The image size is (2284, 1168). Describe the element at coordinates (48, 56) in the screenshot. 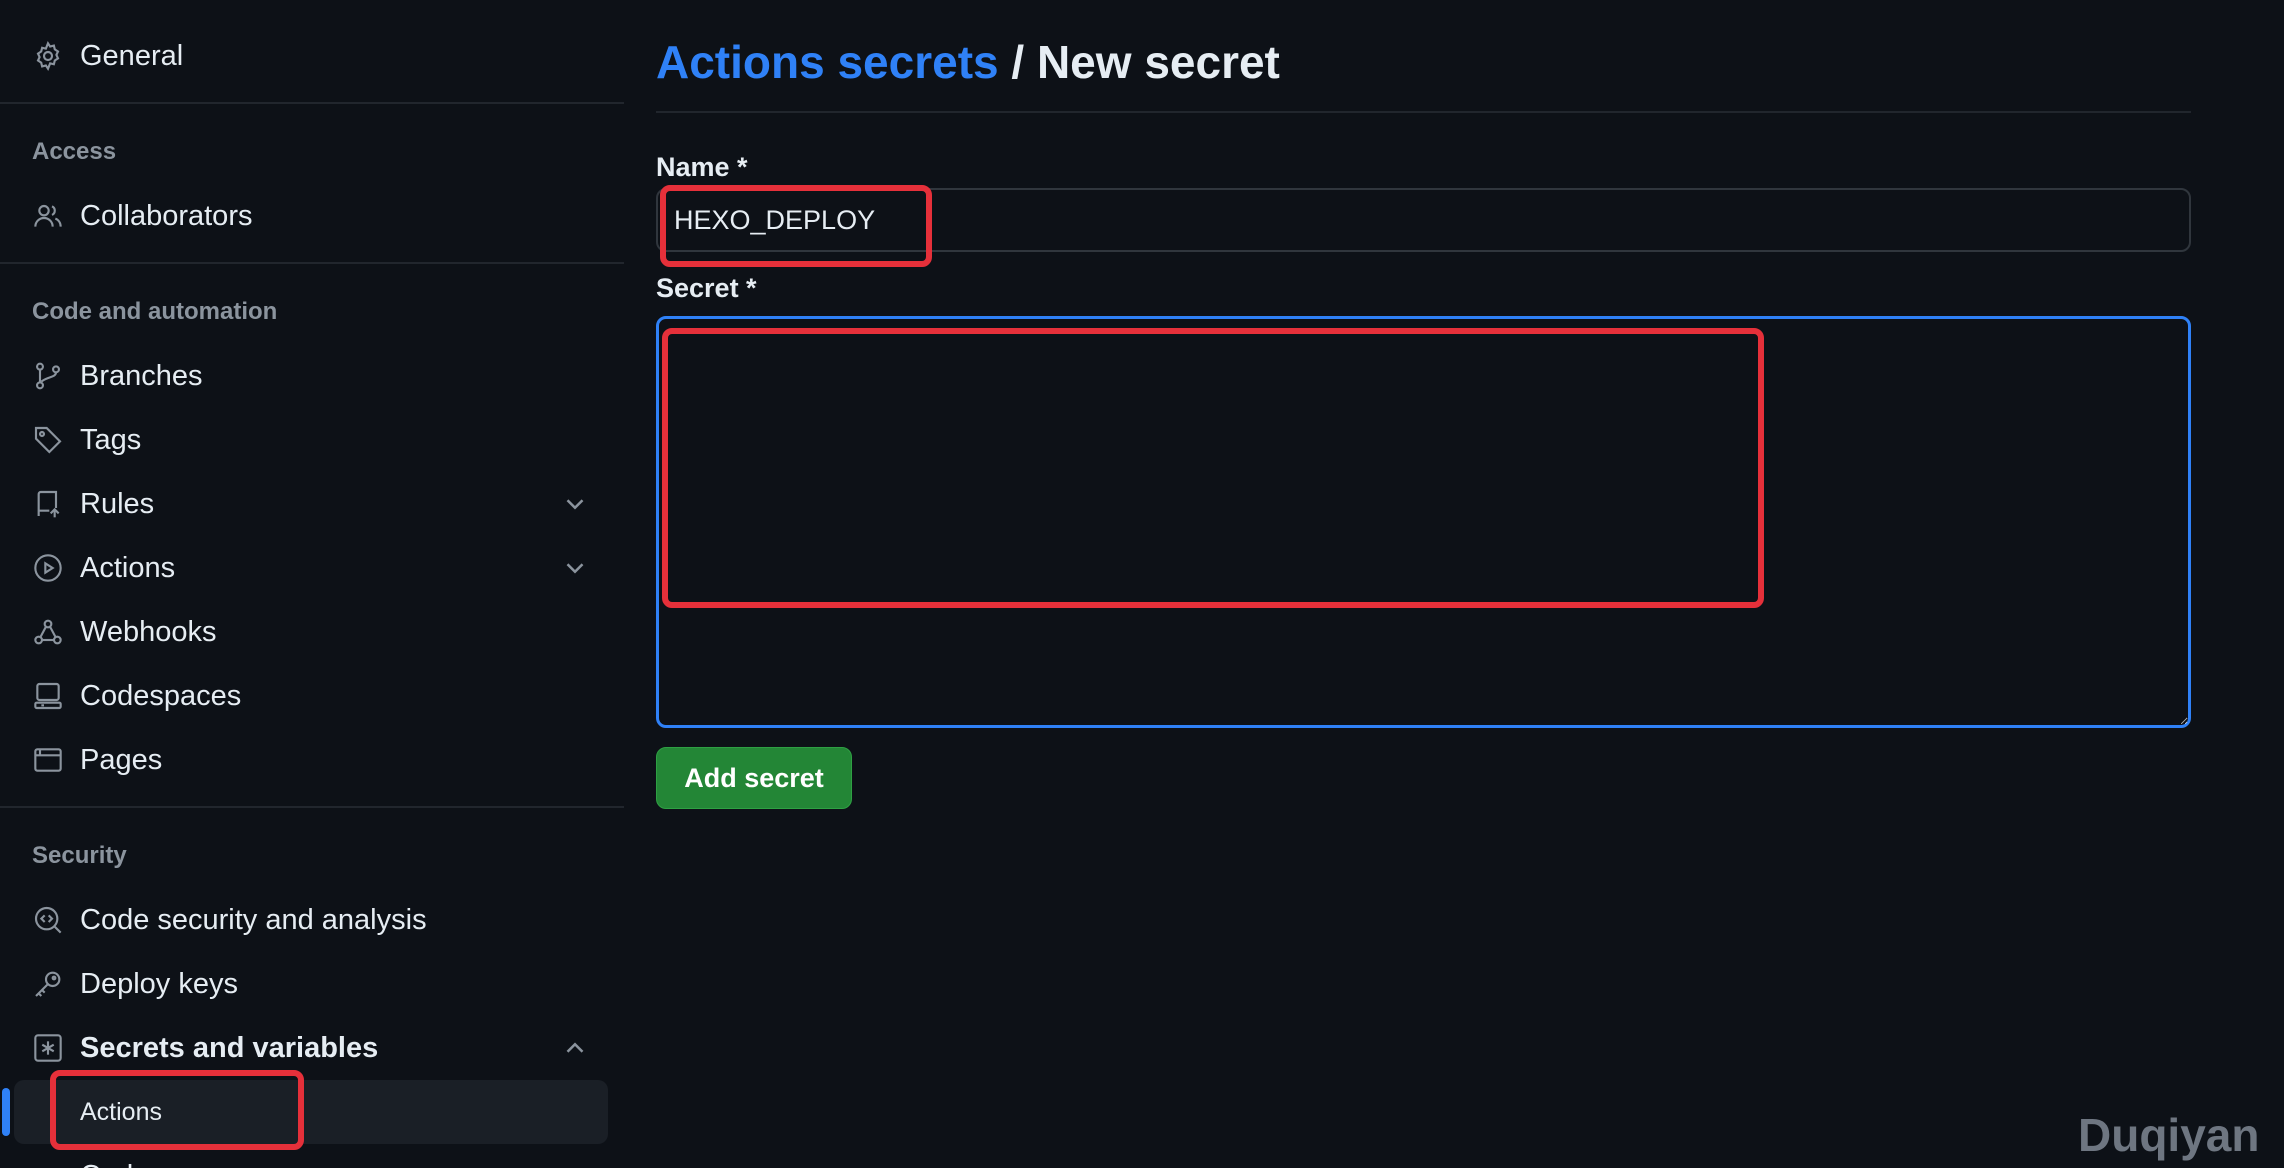

I see `gear-icon` at that location.